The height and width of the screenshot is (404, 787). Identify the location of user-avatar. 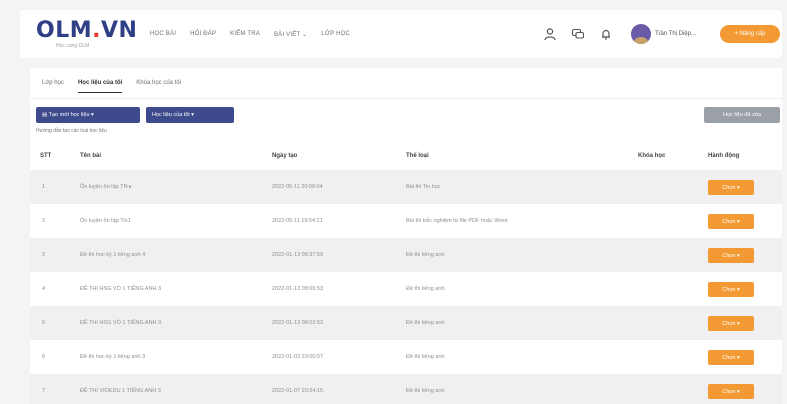
(641, 34).